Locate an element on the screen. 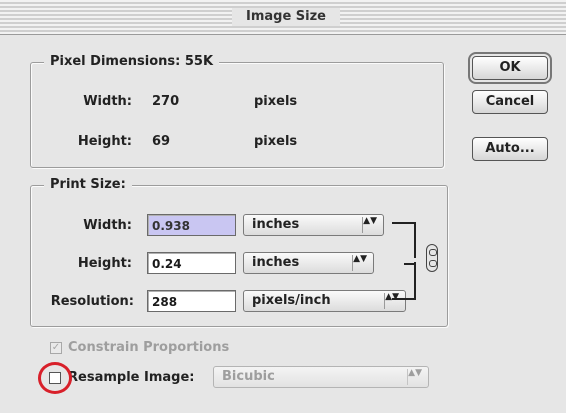 This screenshot has height=413, width=566. resolution-label: Resolution: is located at coordinates (92, 301).